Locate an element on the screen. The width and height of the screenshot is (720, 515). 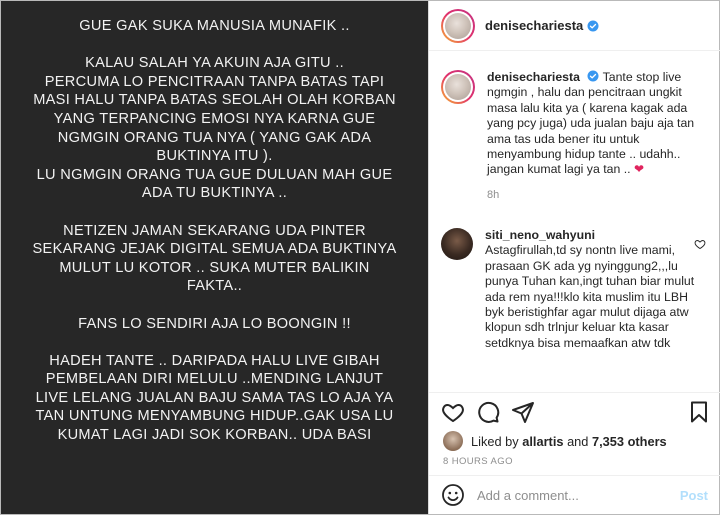
add-comment-bar: Post is located at coordinates (574, 494).